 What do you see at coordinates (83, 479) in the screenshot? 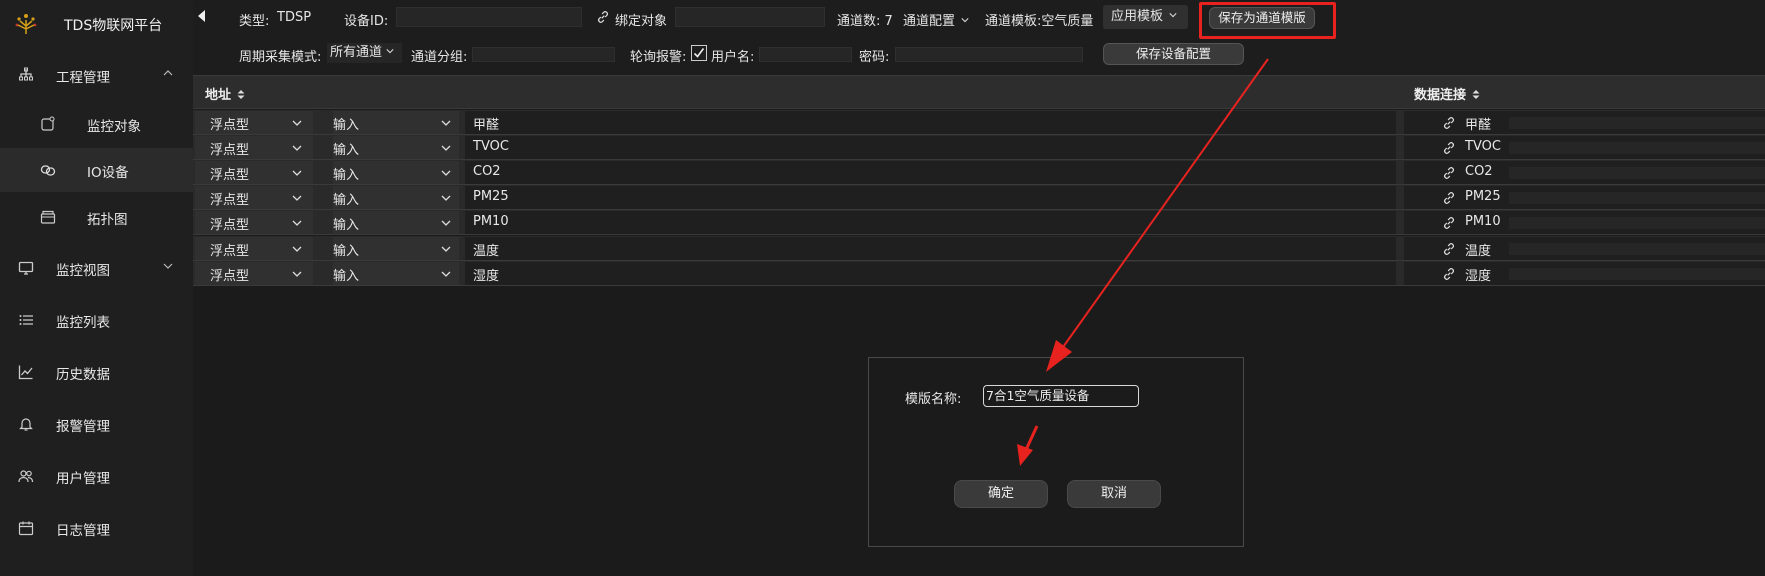
I see `sidebar-item-label: 用户管理` at bounding box center [83, 479].